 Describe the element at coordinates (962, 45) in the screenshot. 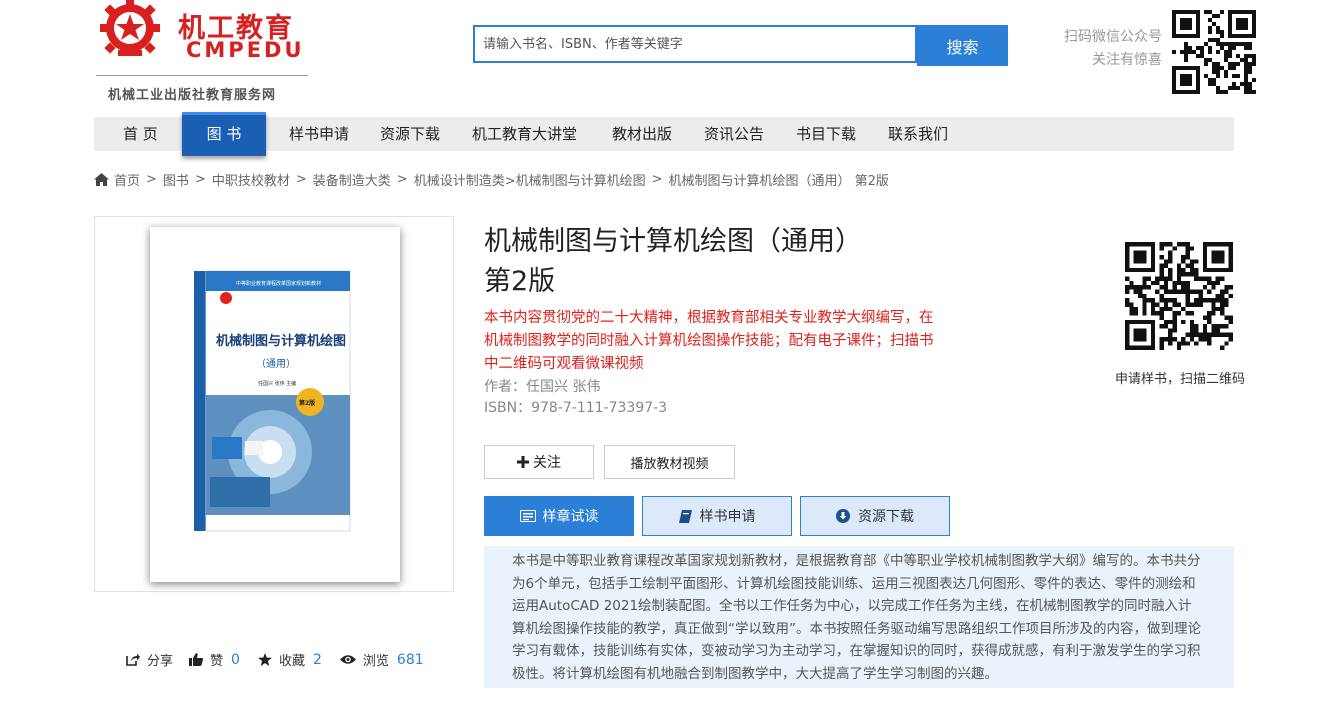

I see `search-button: 搜索` at that location.